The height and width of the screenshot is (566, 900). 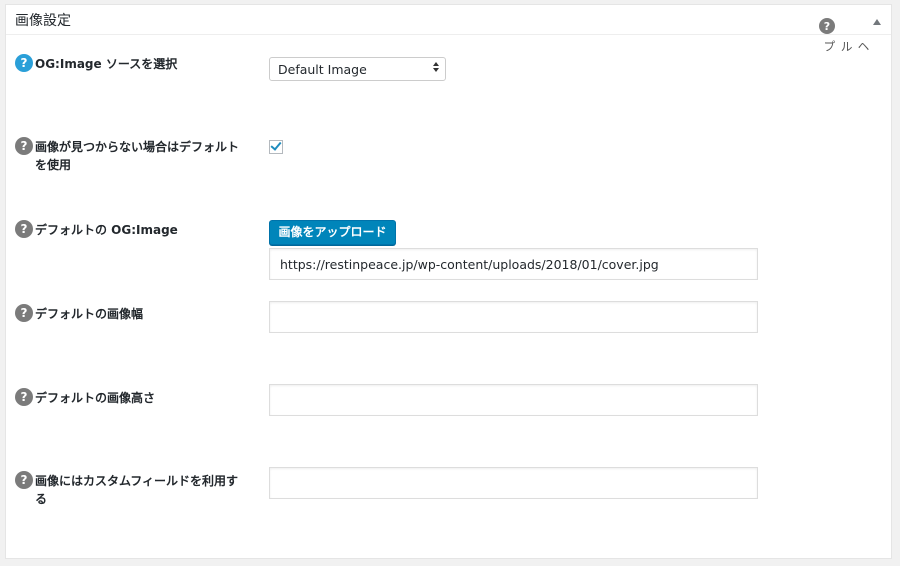 What do you see at coordinates (43, 21) in the screenshot?
I see `panel-title: 画像設定` at bounding box center [43, 21].